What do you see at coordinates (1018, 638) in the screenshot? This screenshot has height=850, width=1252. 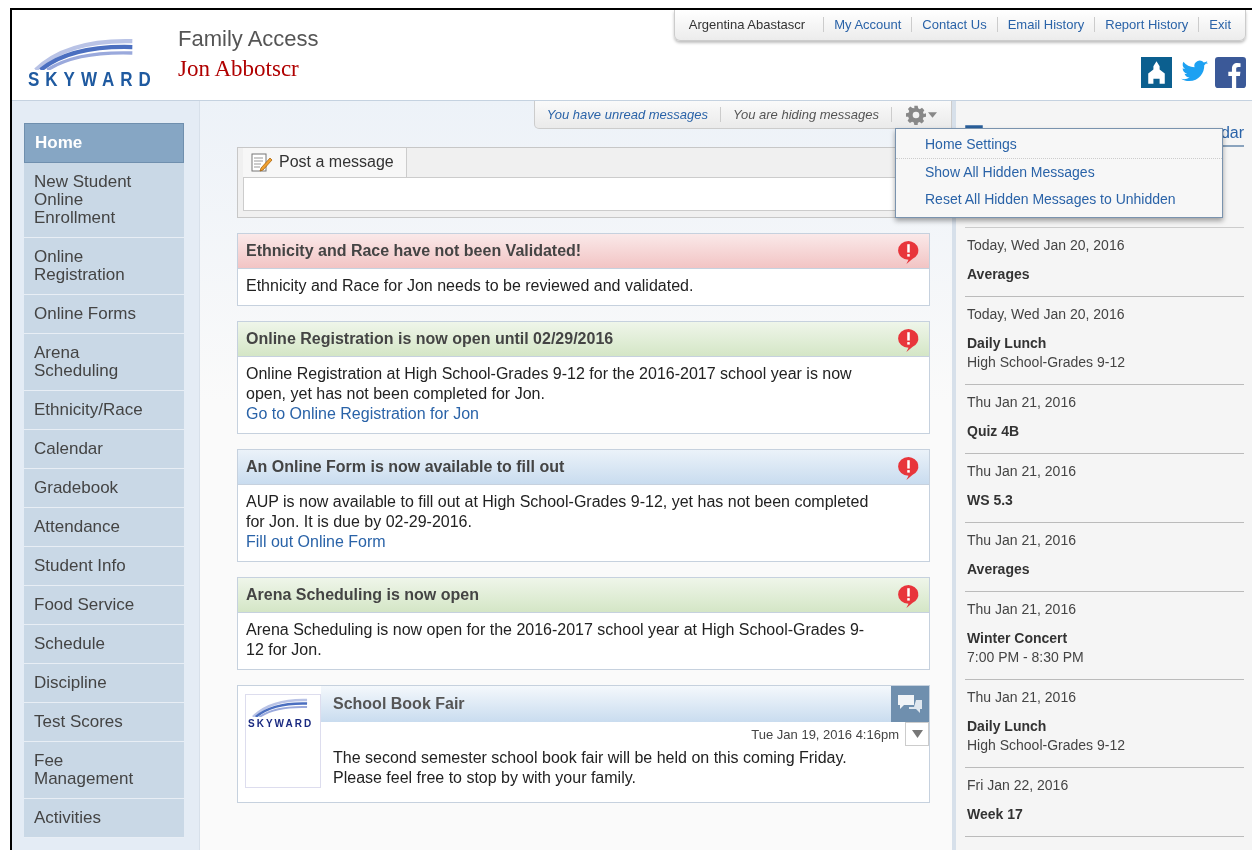 I see `event-title: Winter Concert` at bounding box center [1018, 638].